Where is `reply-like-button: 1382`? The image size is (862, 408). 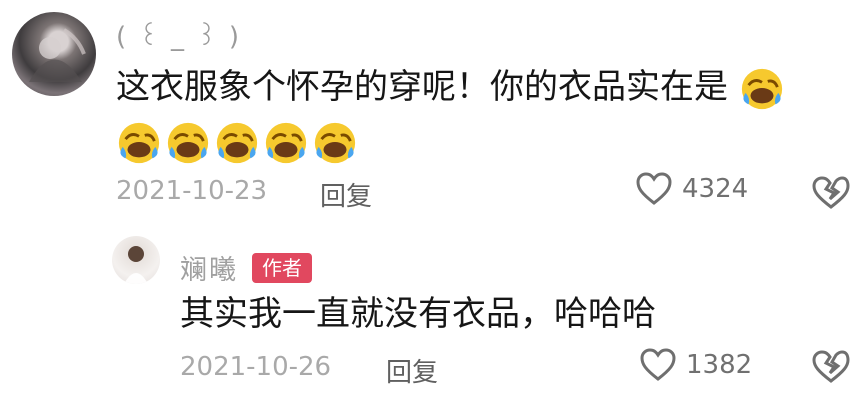 reply-like-button: 1382 is located at coordinates (696, 365).